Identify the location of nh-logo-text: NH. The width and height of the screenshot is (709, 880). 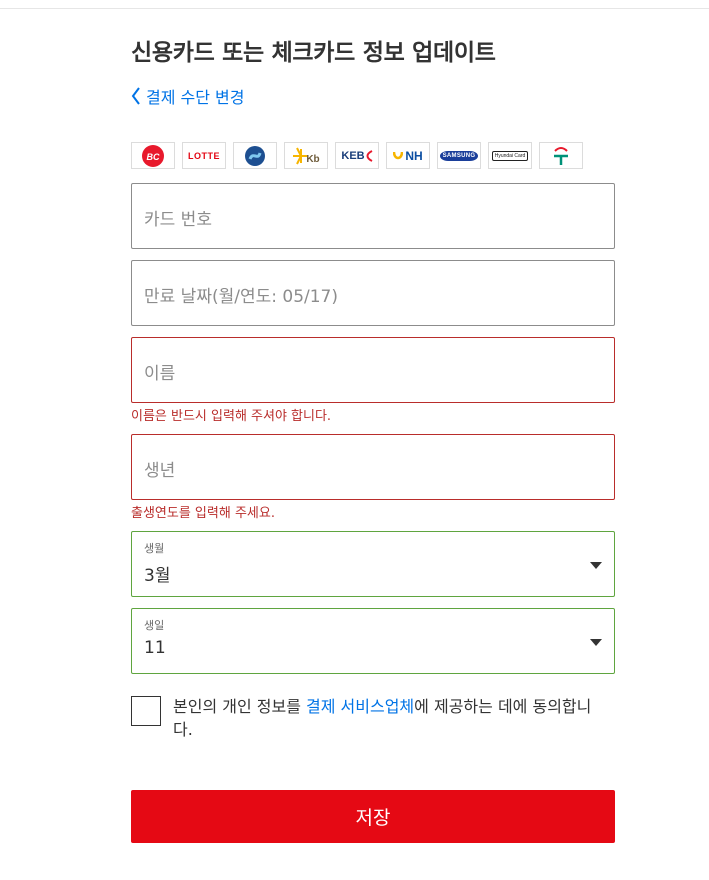
(414, 155).